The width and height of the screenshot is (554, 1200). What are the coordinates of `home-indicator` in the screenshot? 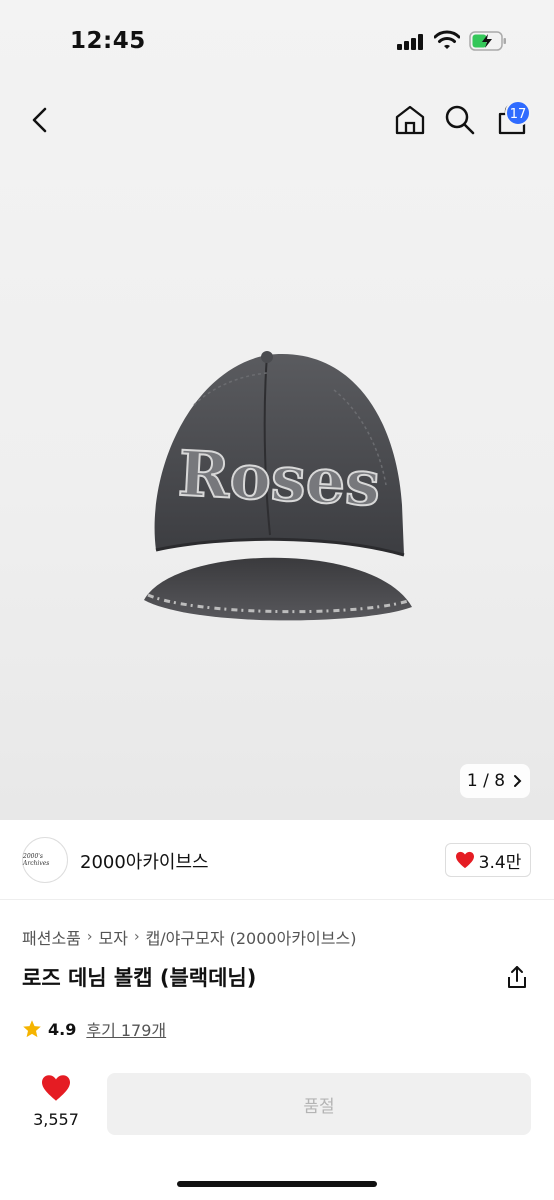 It's located at (277, 1184).